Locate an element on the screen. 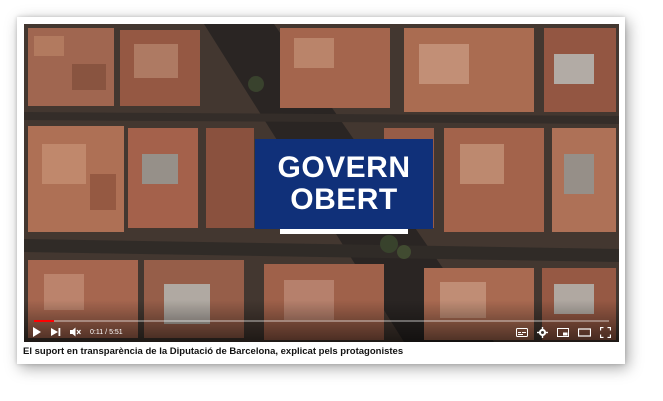  progress-bar-played is located at coordinates (44, 321).